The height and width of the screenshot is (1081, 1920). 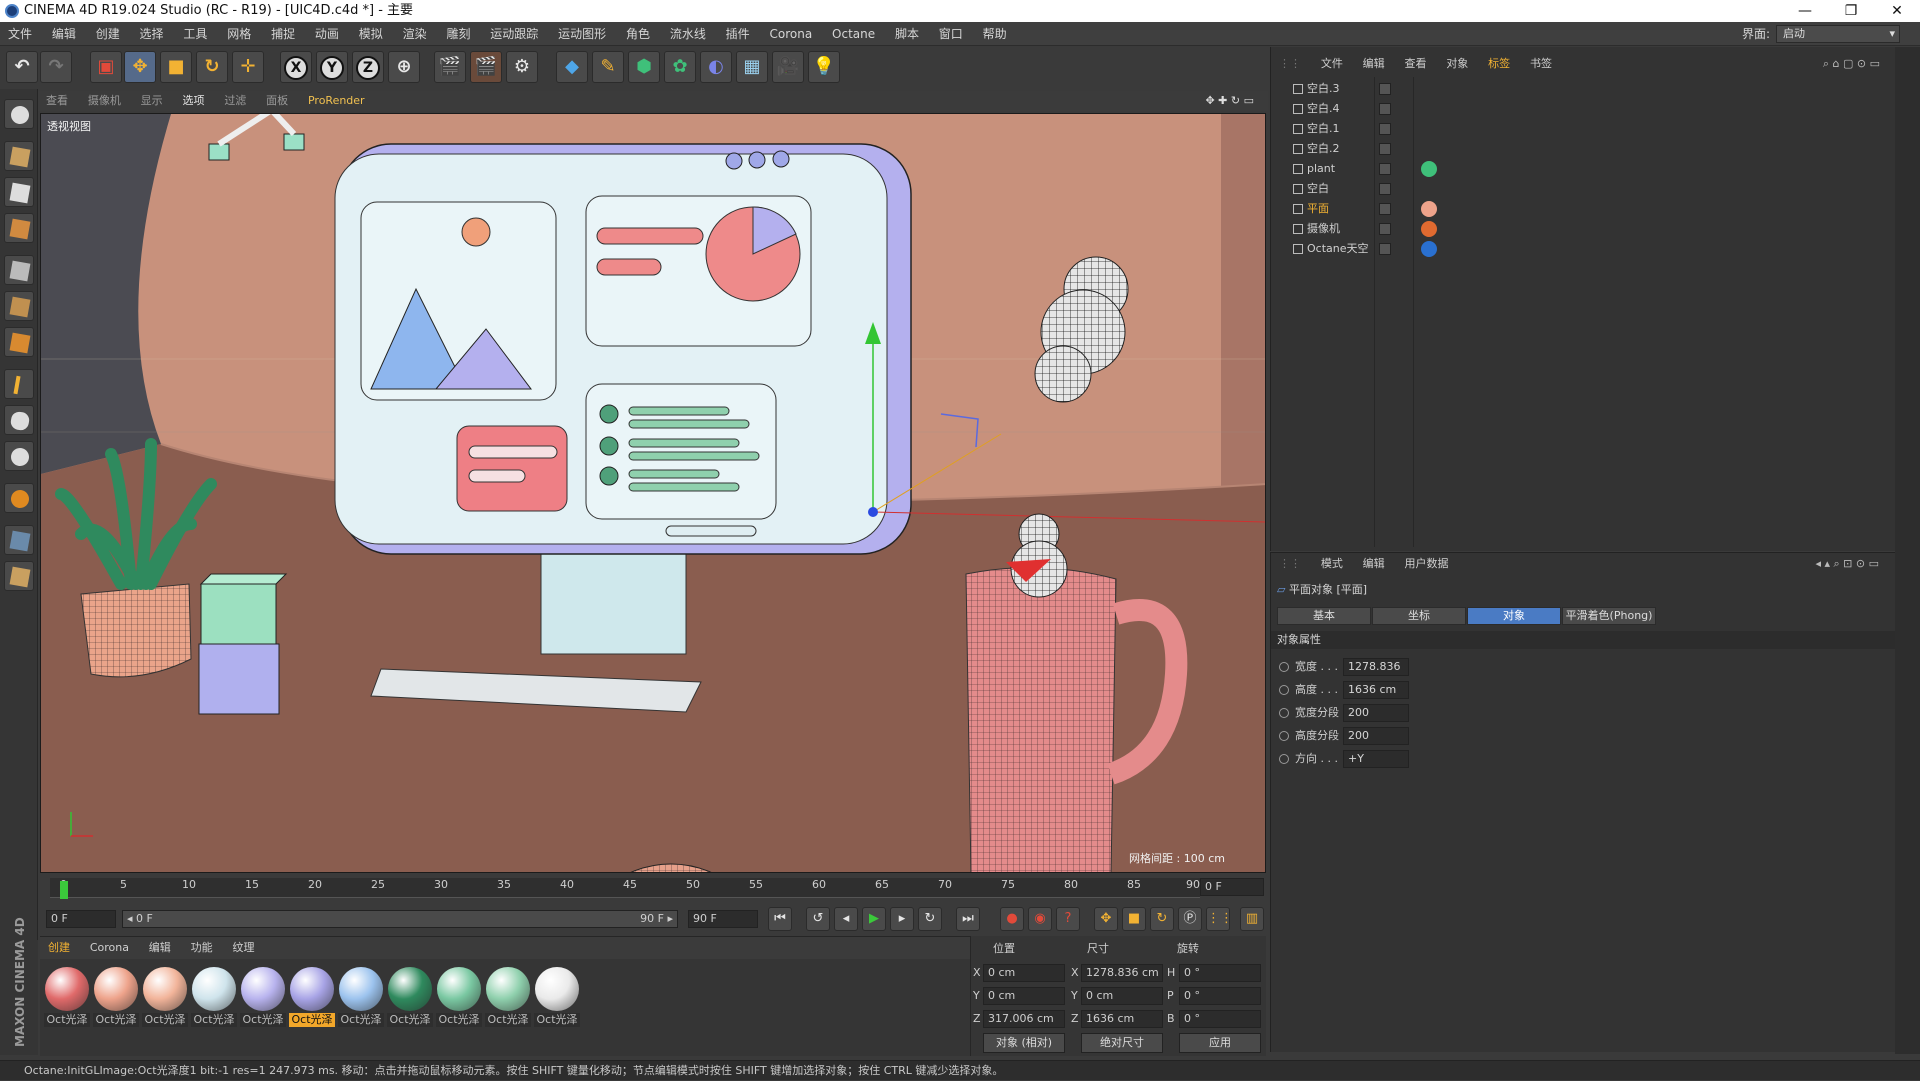 What do you see at coordinates (824, 67) in the screenshot?
I see `light-icon: 💡` at bounding box center [824, 67].